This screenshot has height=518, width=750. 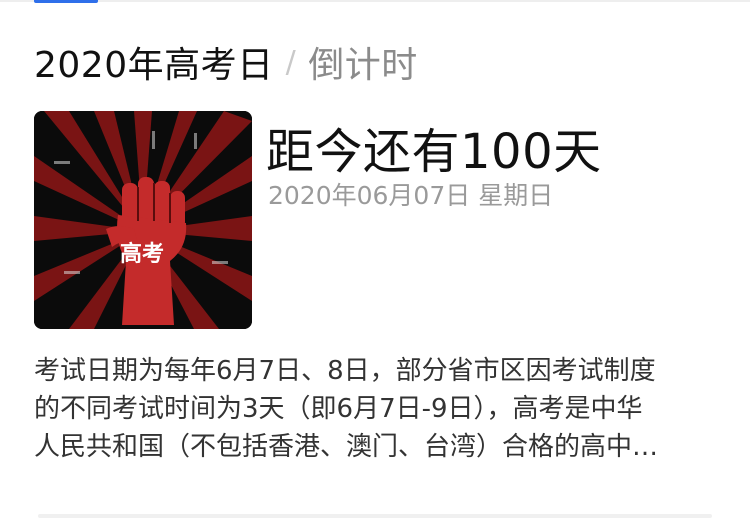 I want to click on poster-text: 高考, so click(x=142, y=254).